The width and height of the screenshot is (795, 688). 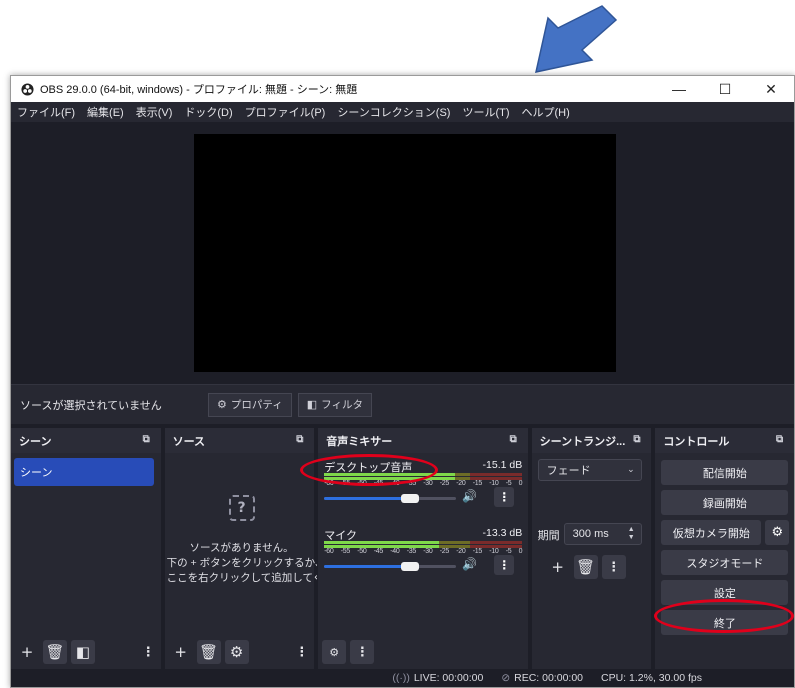 I want to click on tick-label: -60, so click(x=329, y=551).